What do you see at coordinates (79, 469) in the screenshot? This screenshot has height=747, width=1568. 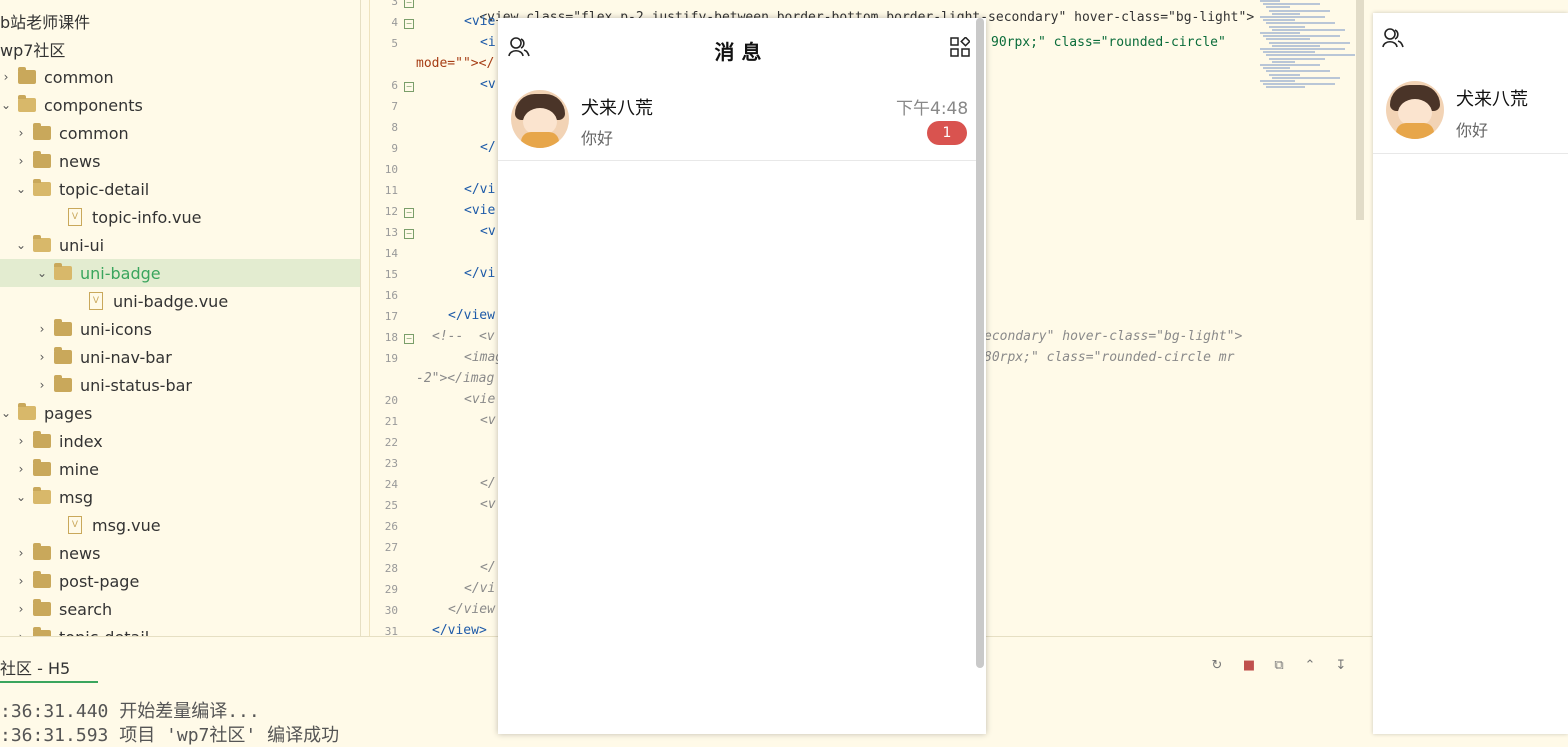 I see `tree-item-label: mine` at bounding box center [79, 469].